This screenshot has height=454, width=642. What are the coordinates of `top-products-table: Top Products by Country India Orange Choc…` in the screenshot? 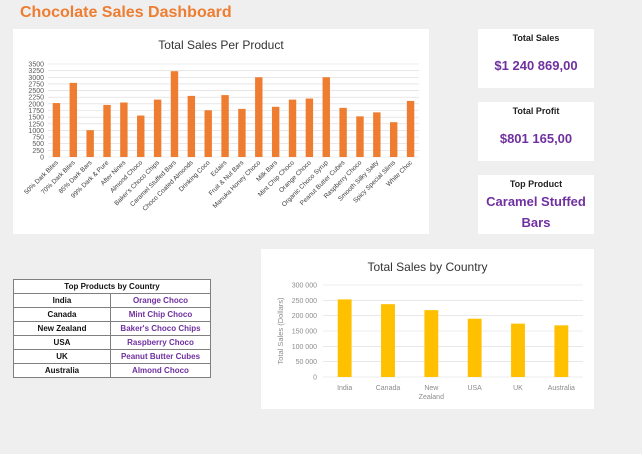 It's located at (112, 328).